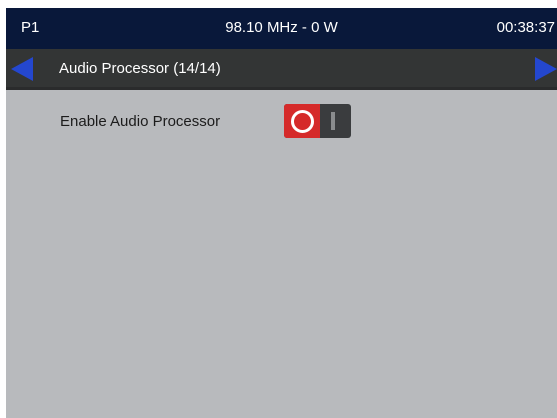  I want to click on clock: 00:38:37, so click(525, 27).